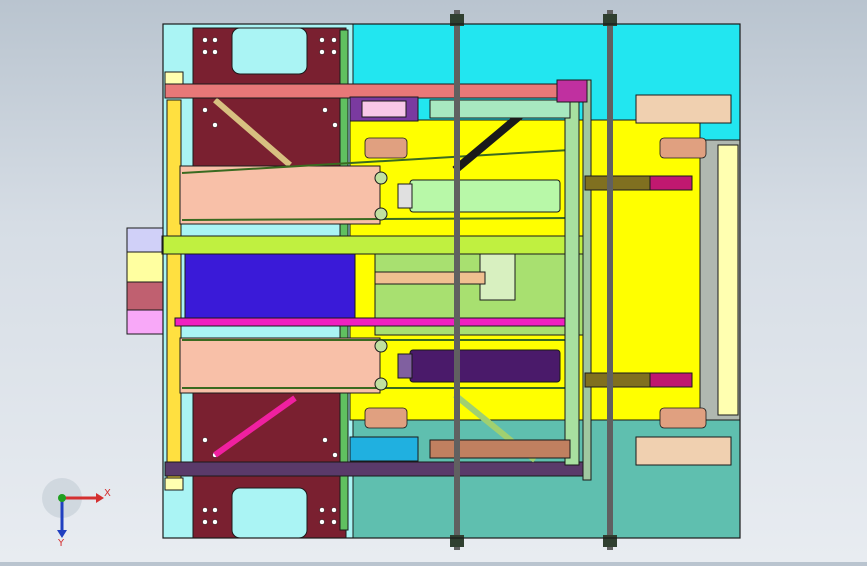 The width and height of the screenshot is (867, 566). I want to click on sprocket-lower-left, so click(386, 418).